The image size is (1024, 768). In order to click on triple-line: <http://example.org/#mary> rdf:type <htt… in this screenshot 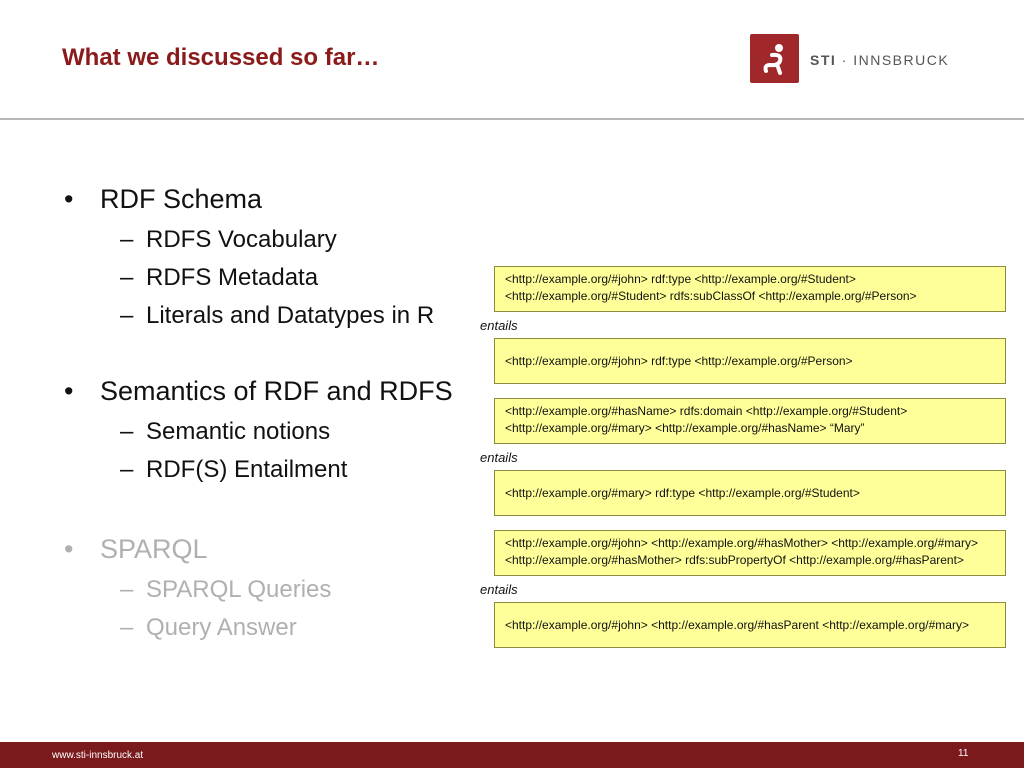, I will do `click(682, 493)`.